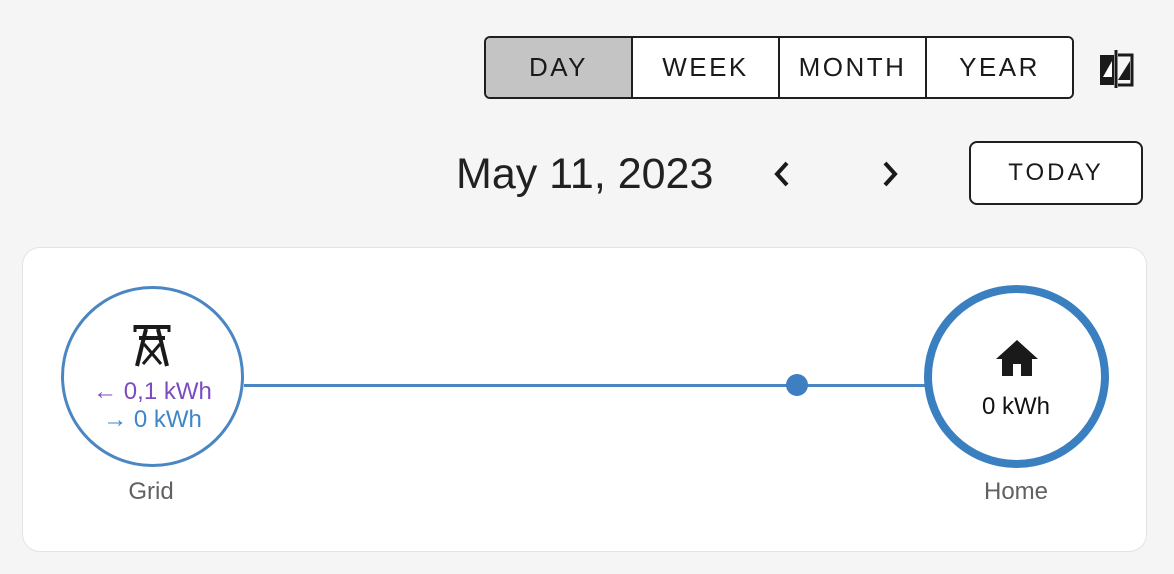 The image size is (1174, 574). I want to click on chevron-right-icon, so click(890, 174).